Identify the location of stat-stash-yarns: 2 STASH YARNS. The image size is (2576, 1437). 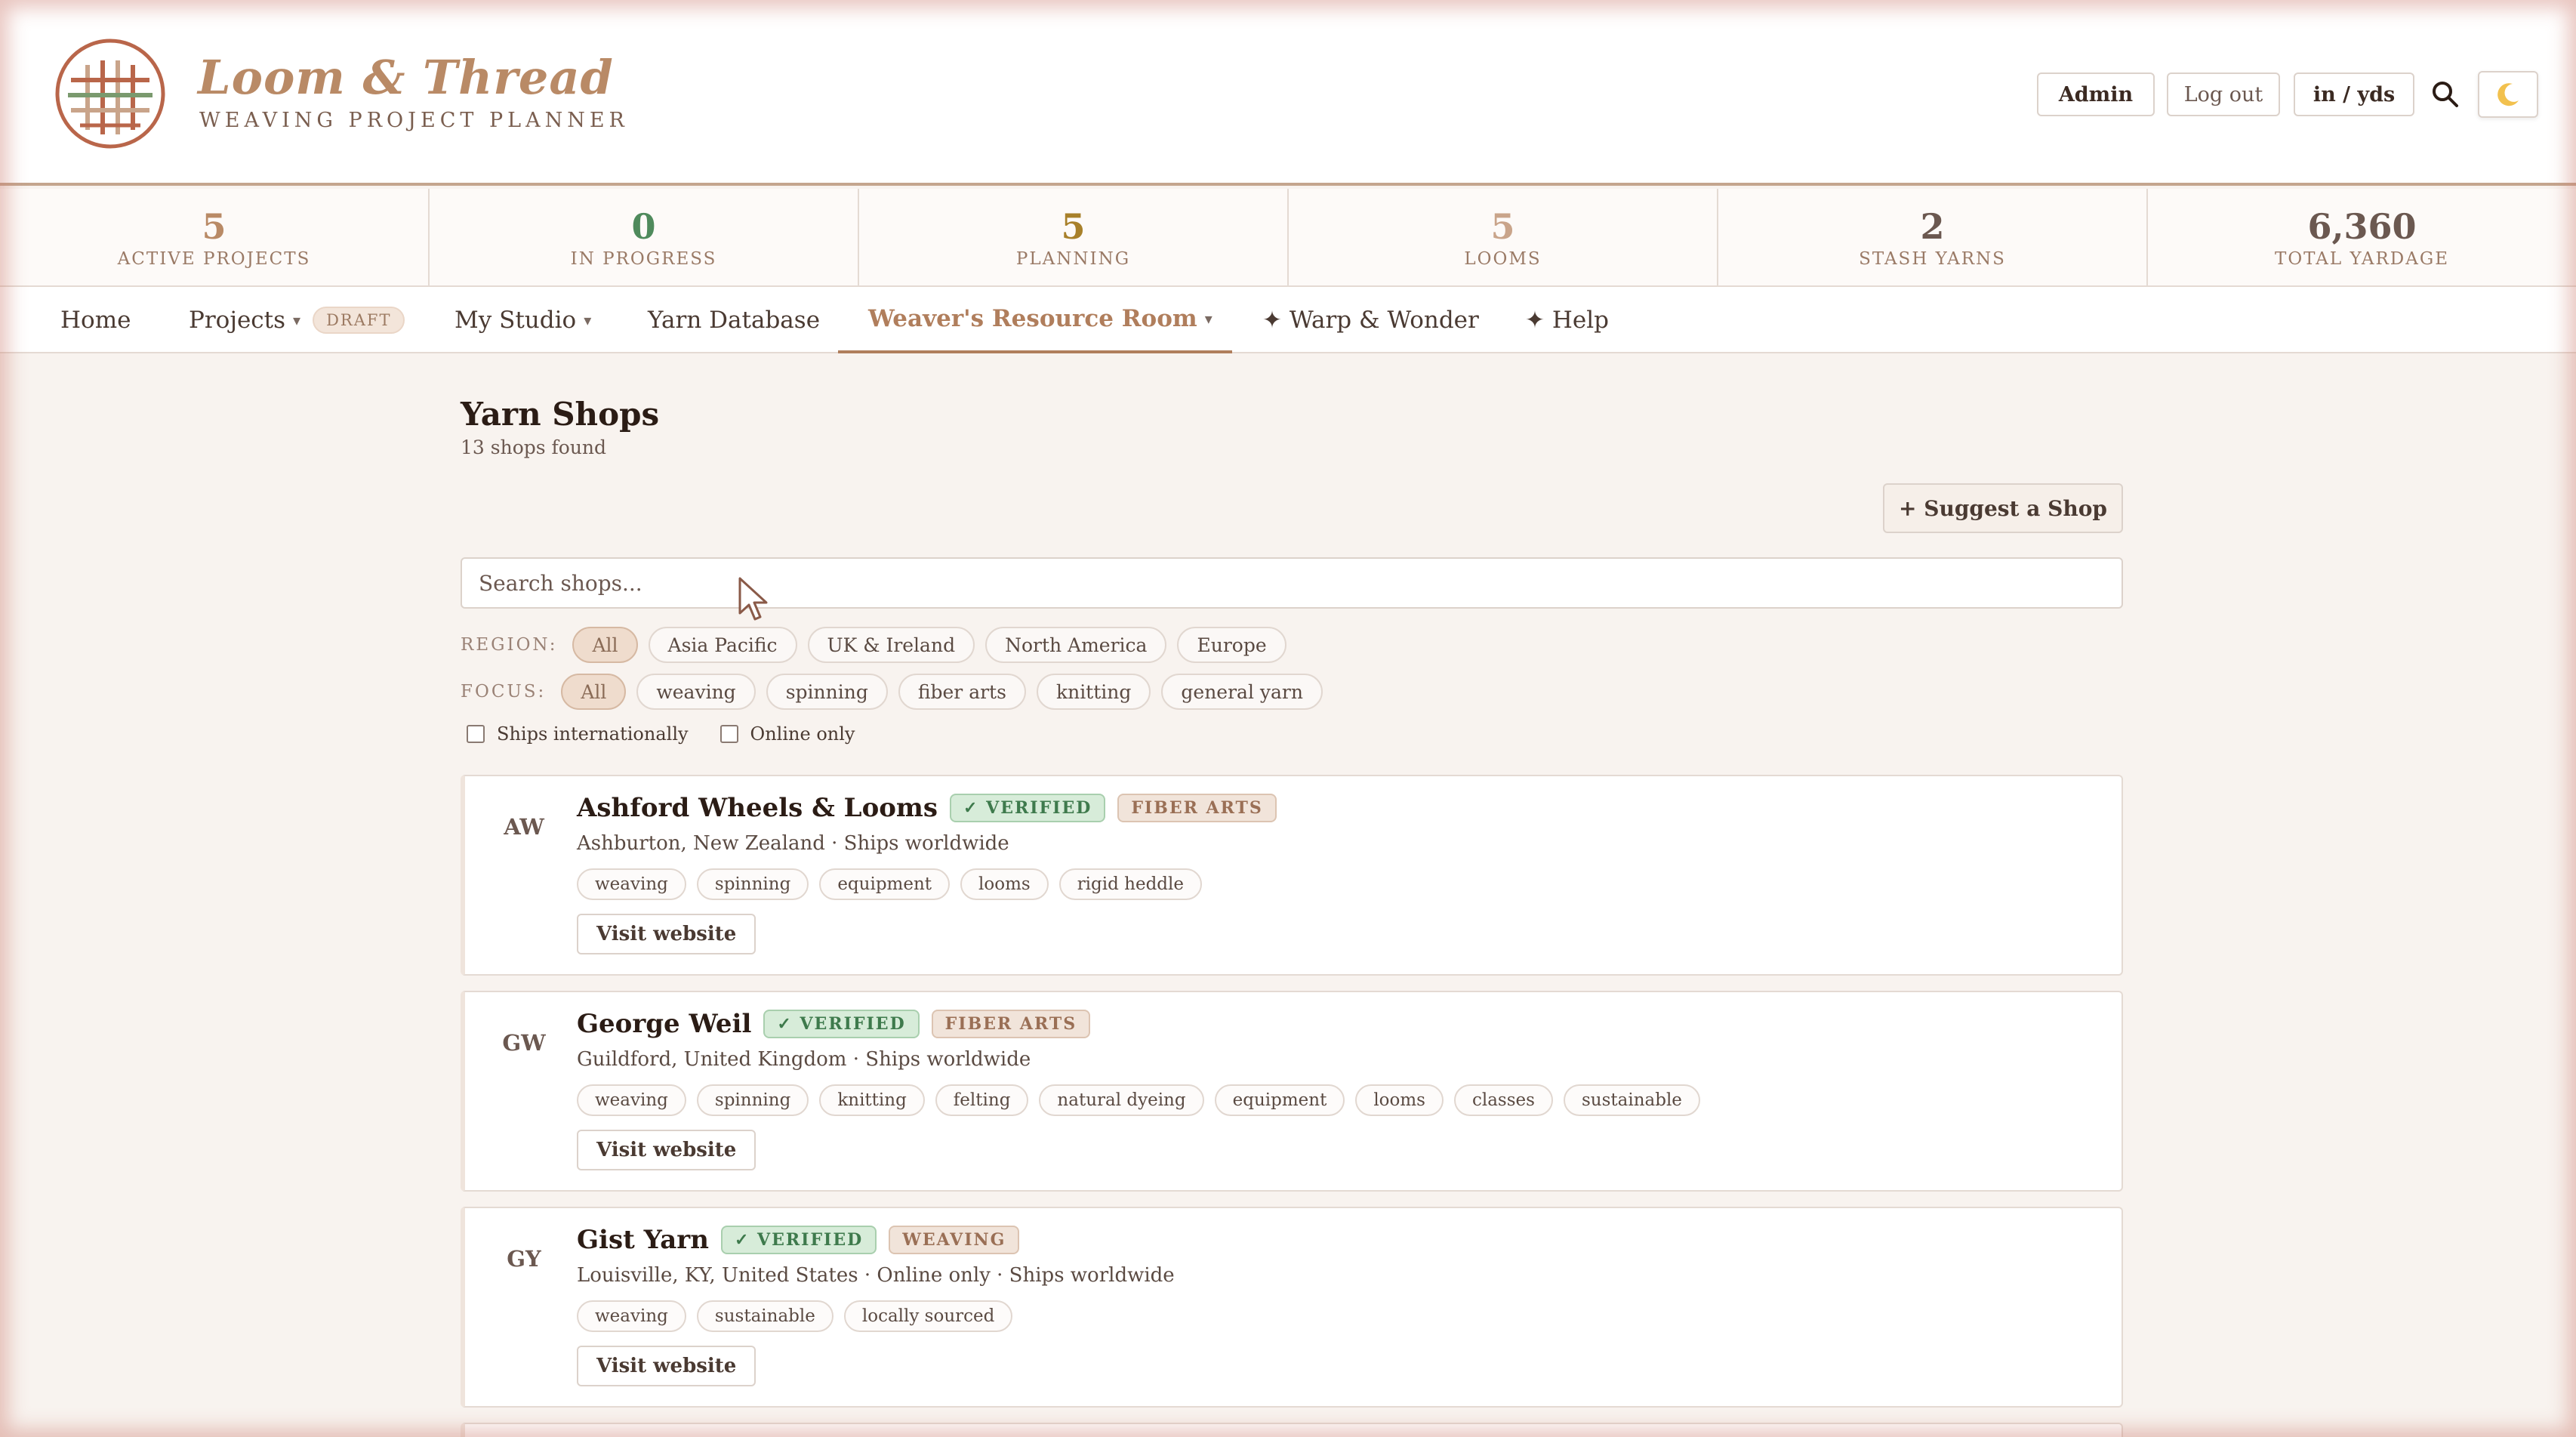
(1933, 237).